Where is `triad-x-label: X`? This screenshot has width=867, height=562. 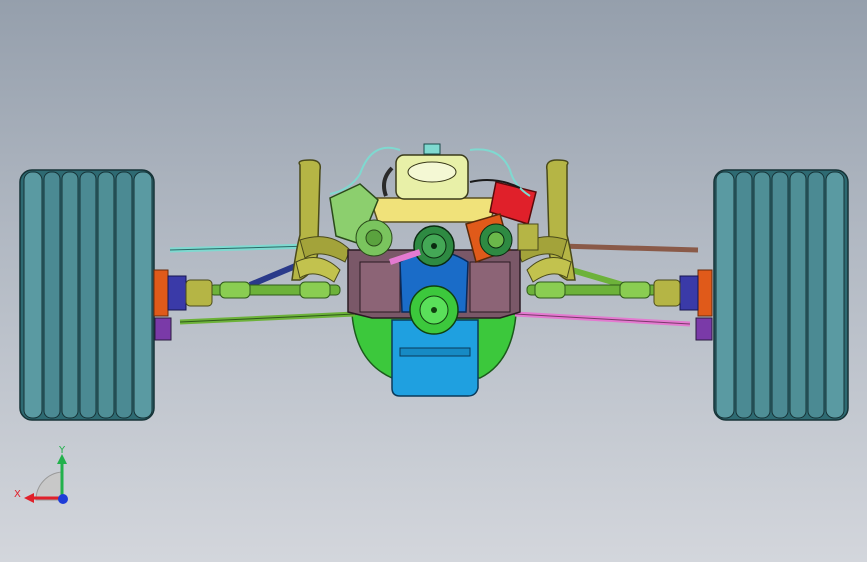
triad-x-label: X is located at coordinates (17, 494).